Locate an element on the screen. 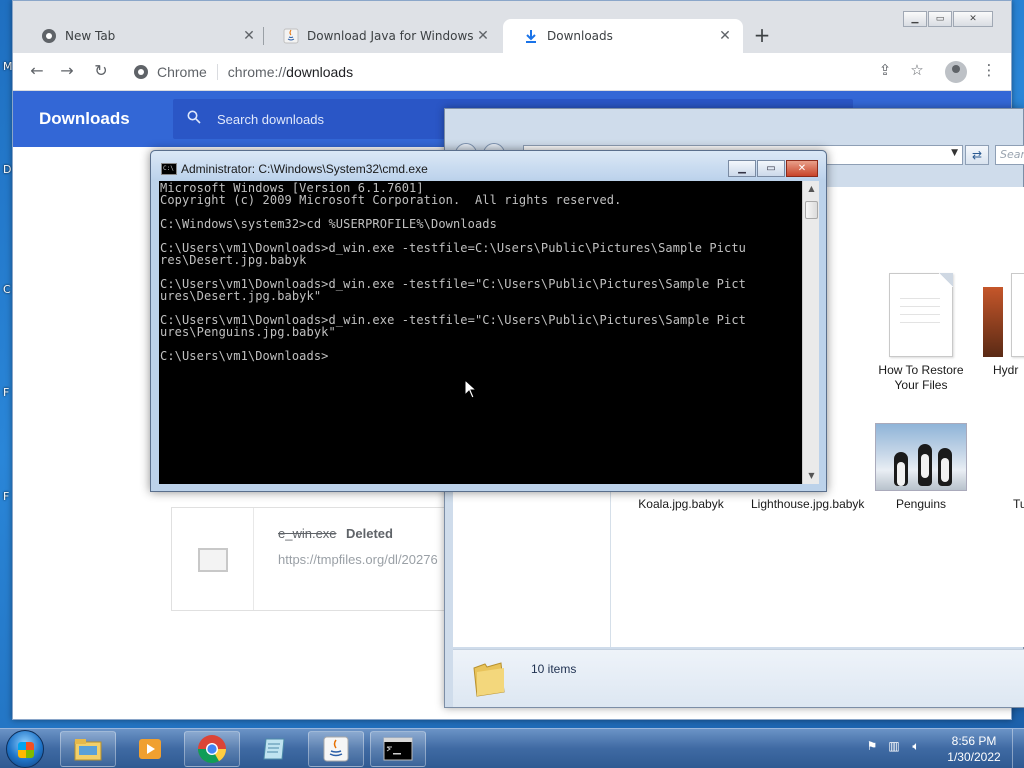 The width and height of the screenshot is (1024, 768). chevron-down-icon: ▼ is located at coordinates (954, 153).